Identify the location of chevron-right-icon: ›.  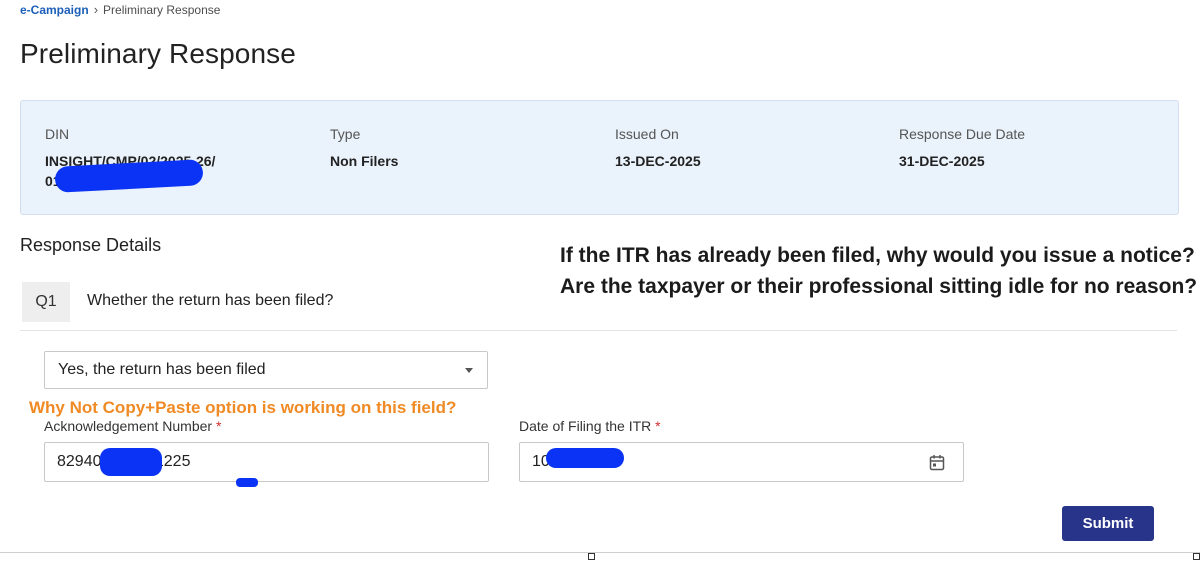
(96, 9).